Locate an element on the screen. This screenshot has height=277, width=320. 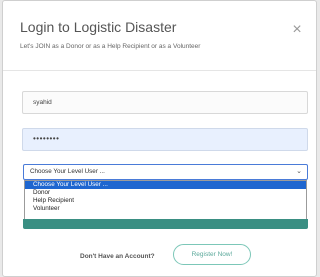
chevron-down-icon: ⌄ is located at coordinates (299, 171).